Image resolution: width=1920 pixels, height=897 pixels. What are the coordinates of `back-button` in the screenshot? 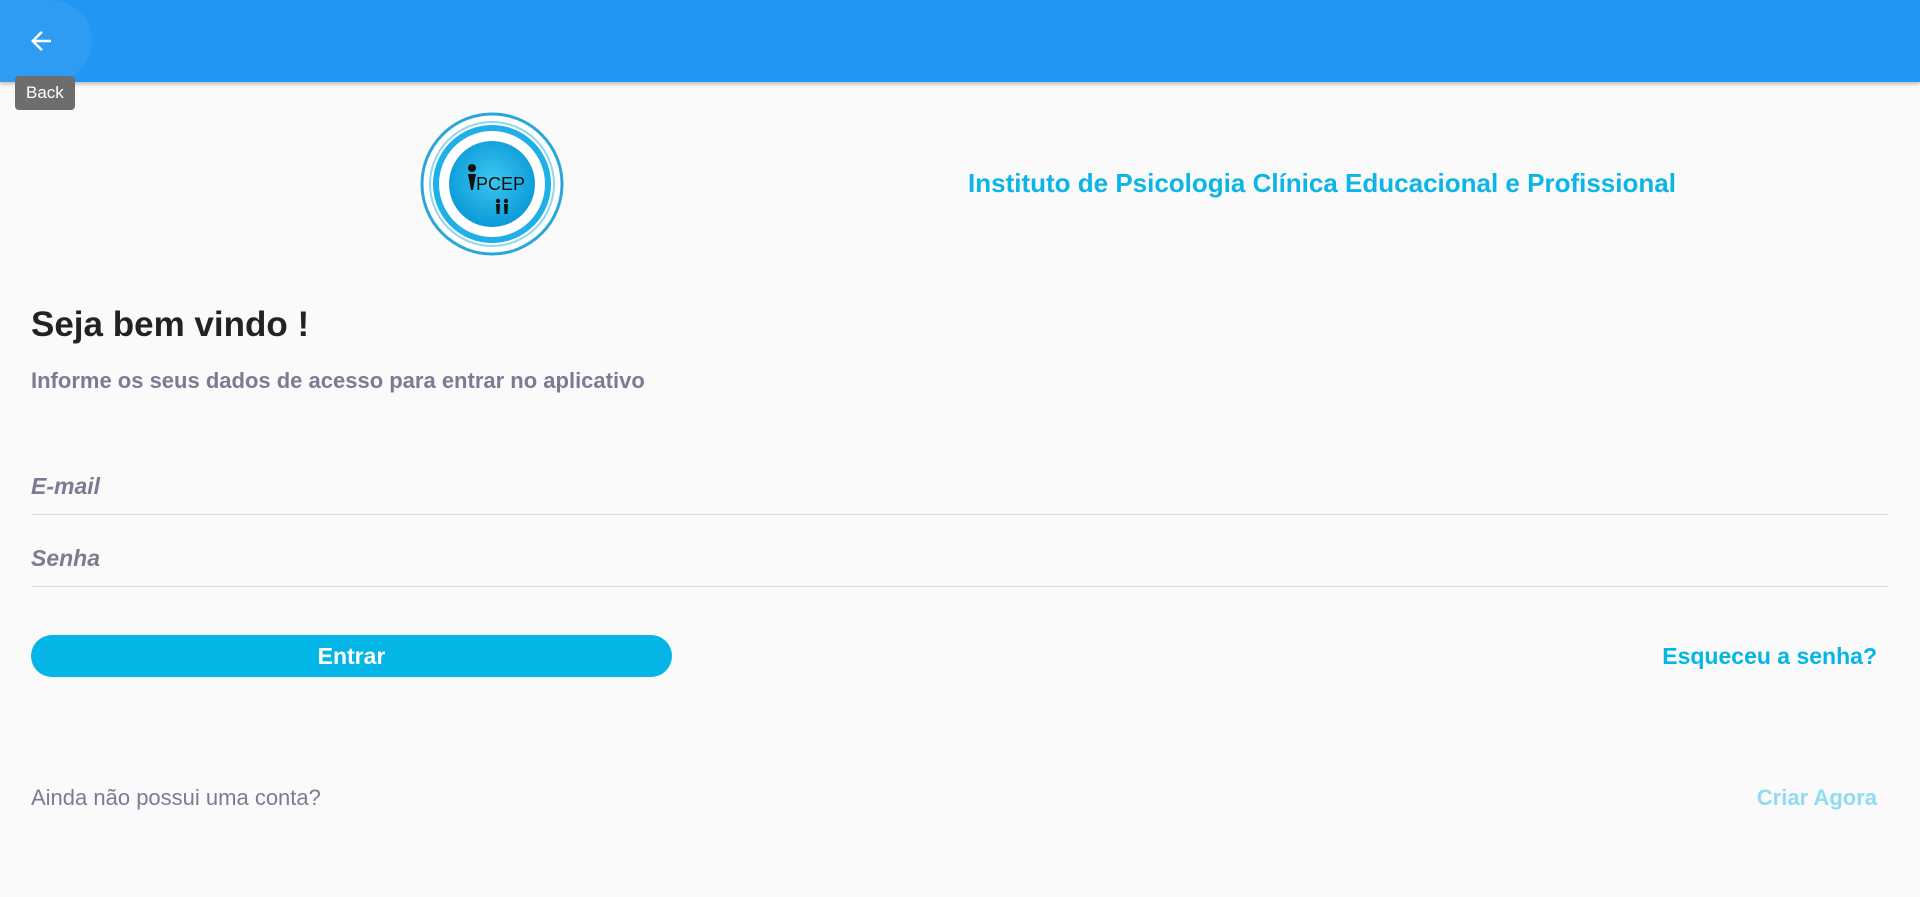 It's located at (46, 41).